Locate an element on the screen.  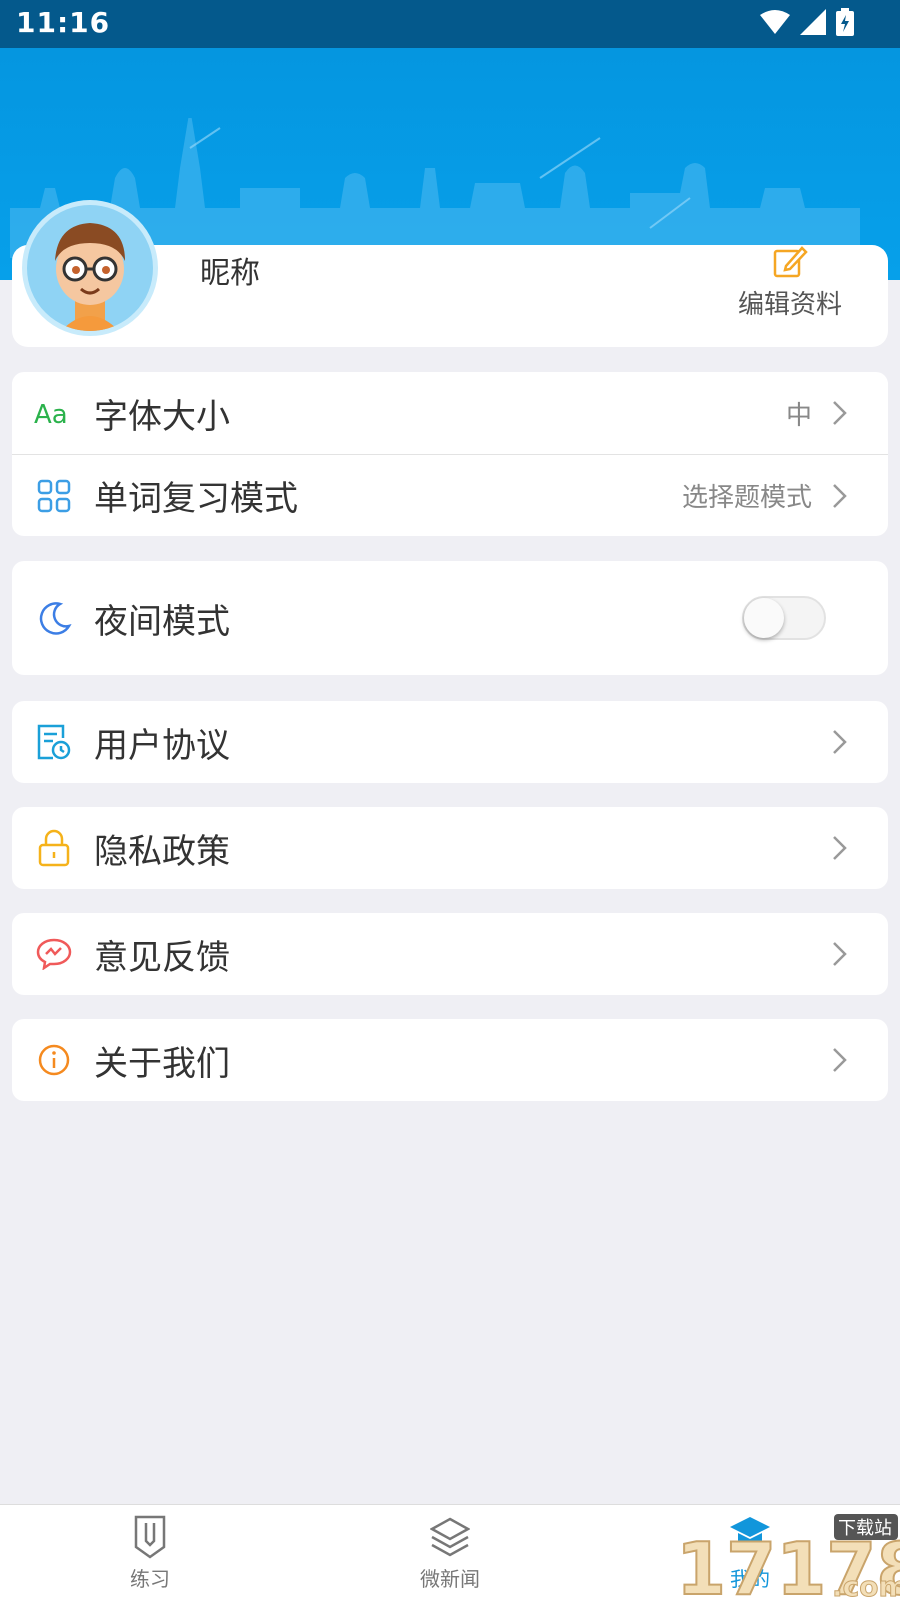
review-mode-value: 选择题模式 is located at coordinates (746, 498).